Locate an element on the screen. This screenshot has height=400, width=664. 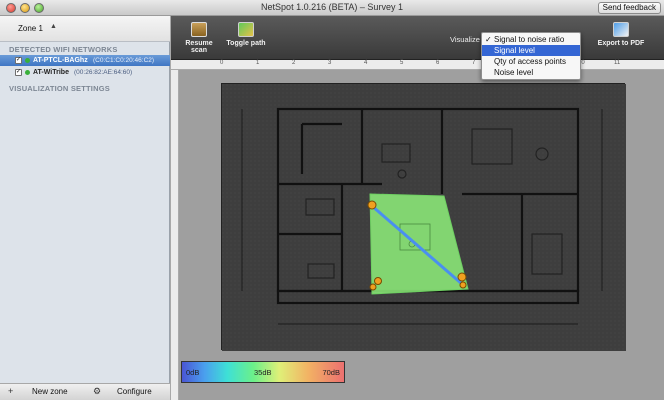
network-ssid: AT-WiTribe is located at coordinates (51, 72).